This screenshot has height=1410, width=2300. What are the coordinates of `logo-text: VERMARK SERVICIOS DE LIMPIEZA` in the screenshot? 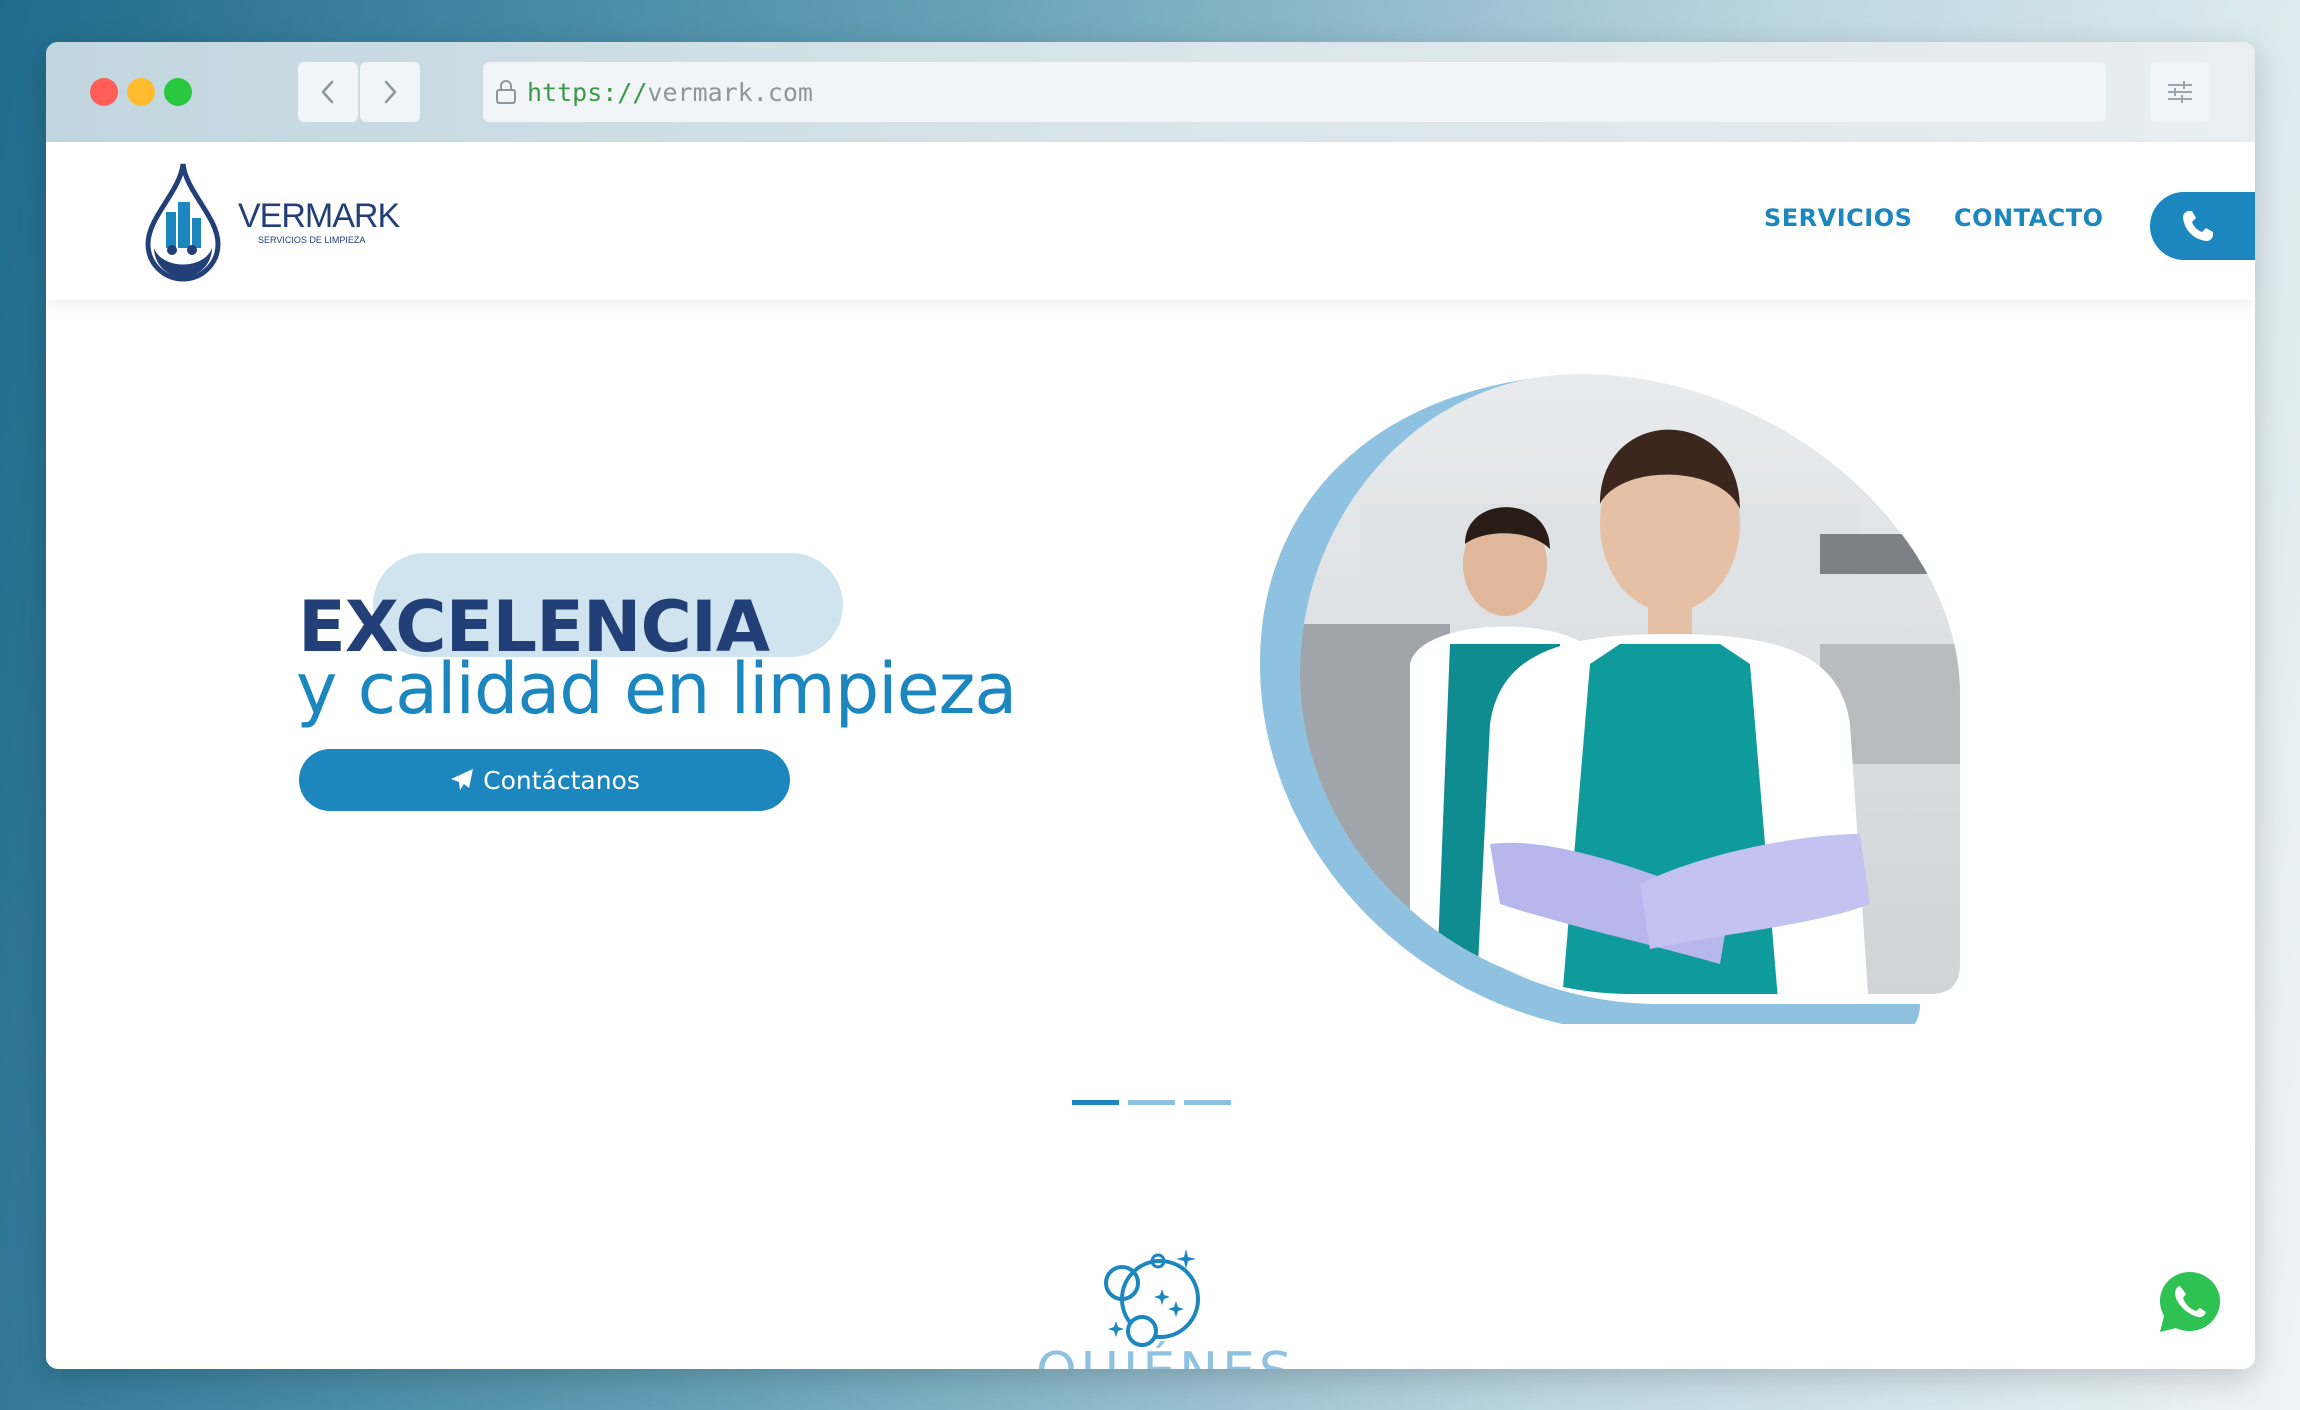 It's located at (319, 221).